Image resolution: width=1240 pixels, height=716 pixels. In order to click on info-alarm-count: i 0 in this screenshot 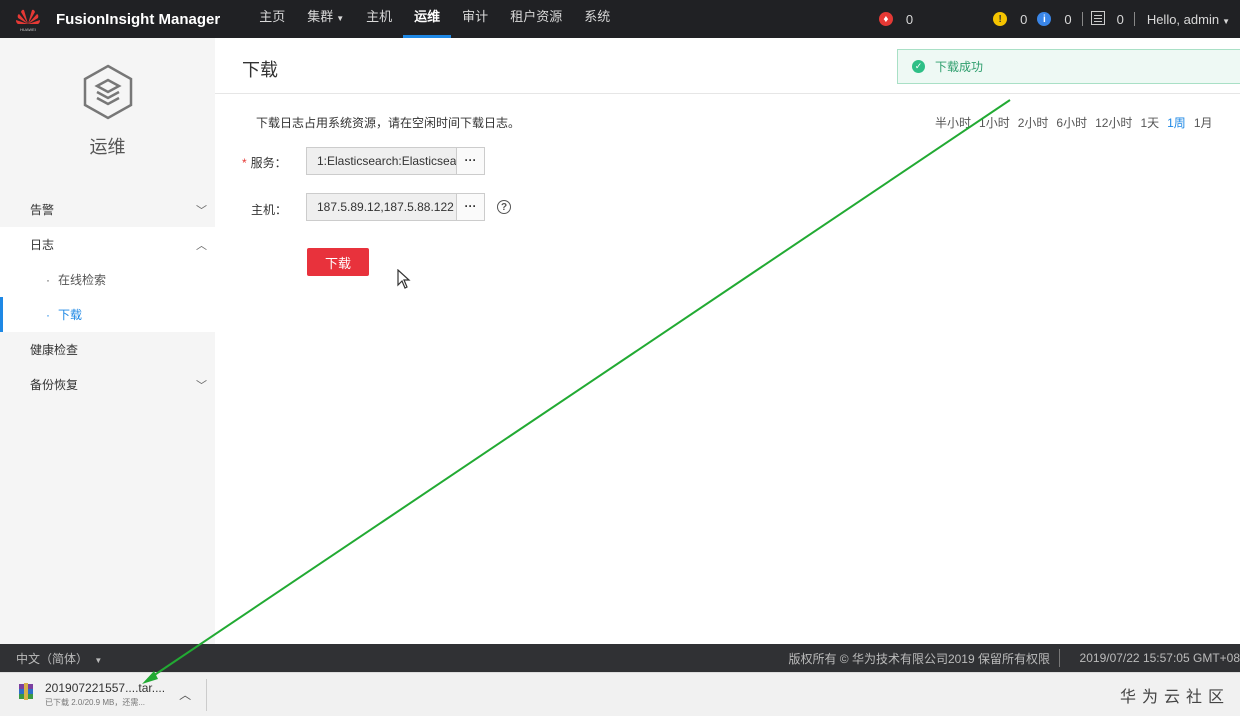, I will do `click(1054, 19)`.